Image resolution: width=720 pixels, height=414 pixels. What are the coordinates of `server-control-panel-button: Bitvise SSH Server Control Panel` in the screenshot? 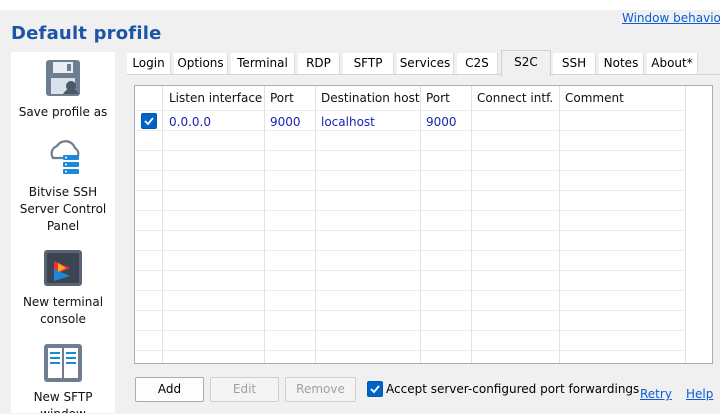 It's located at (63, 186).